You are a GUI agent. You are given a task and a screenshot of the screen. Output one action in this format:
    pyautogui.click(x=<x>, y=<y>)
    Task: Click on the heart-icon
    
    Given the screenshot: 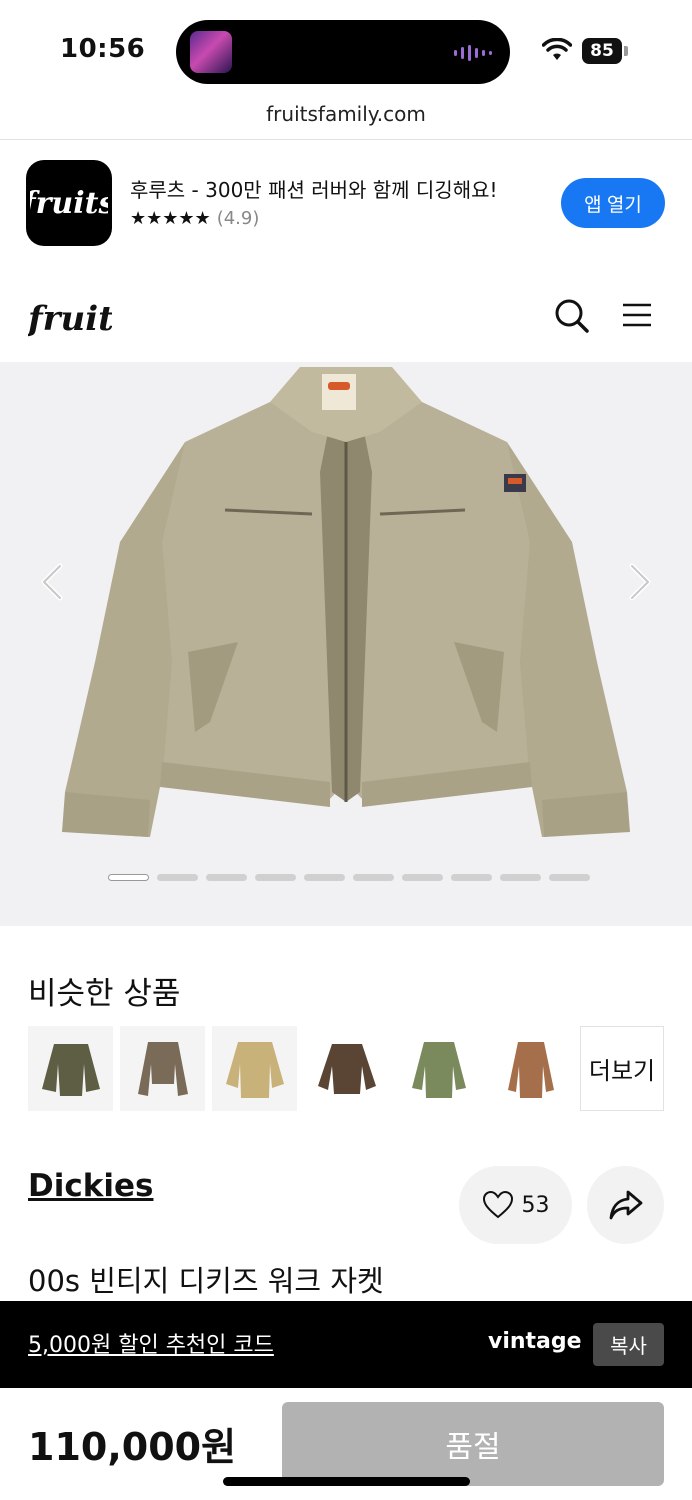 What is the action you would take?
    pyautogui.click(x=497, y=1205)
    